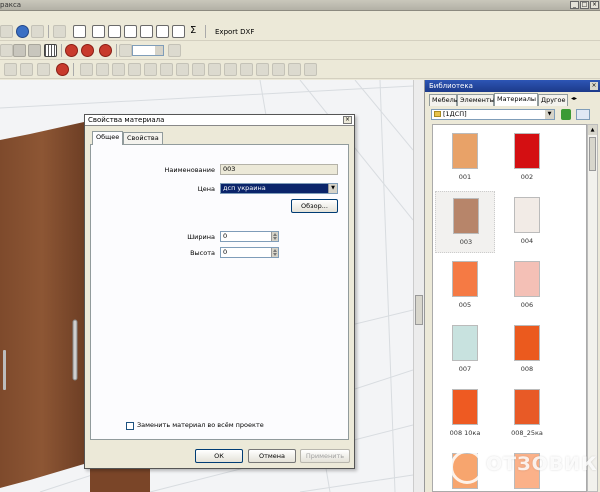  Describe the element at coordinates (542, 464) in the screenshot. I see `watermark-text: ОТЗОВИК` at that location.